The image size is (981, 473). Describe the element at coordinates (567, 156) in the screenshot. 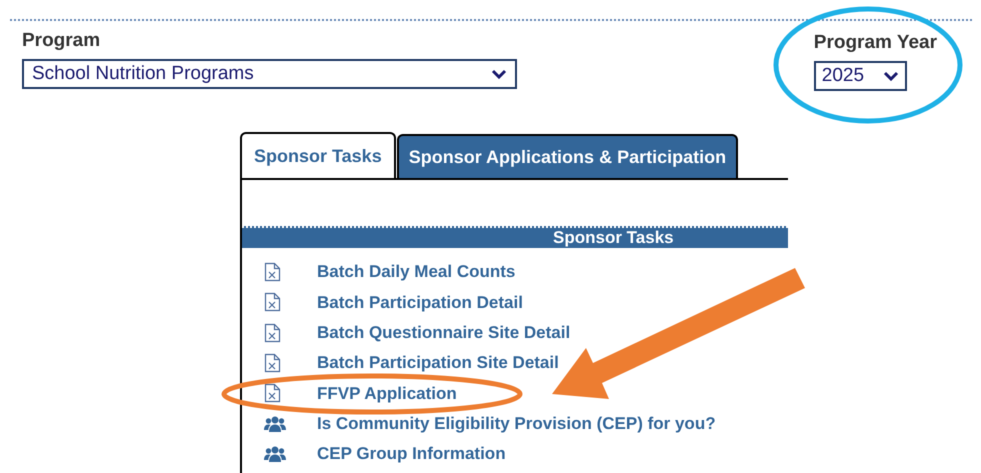

I see `tab: Sponsor Applications & Participation` at that location.